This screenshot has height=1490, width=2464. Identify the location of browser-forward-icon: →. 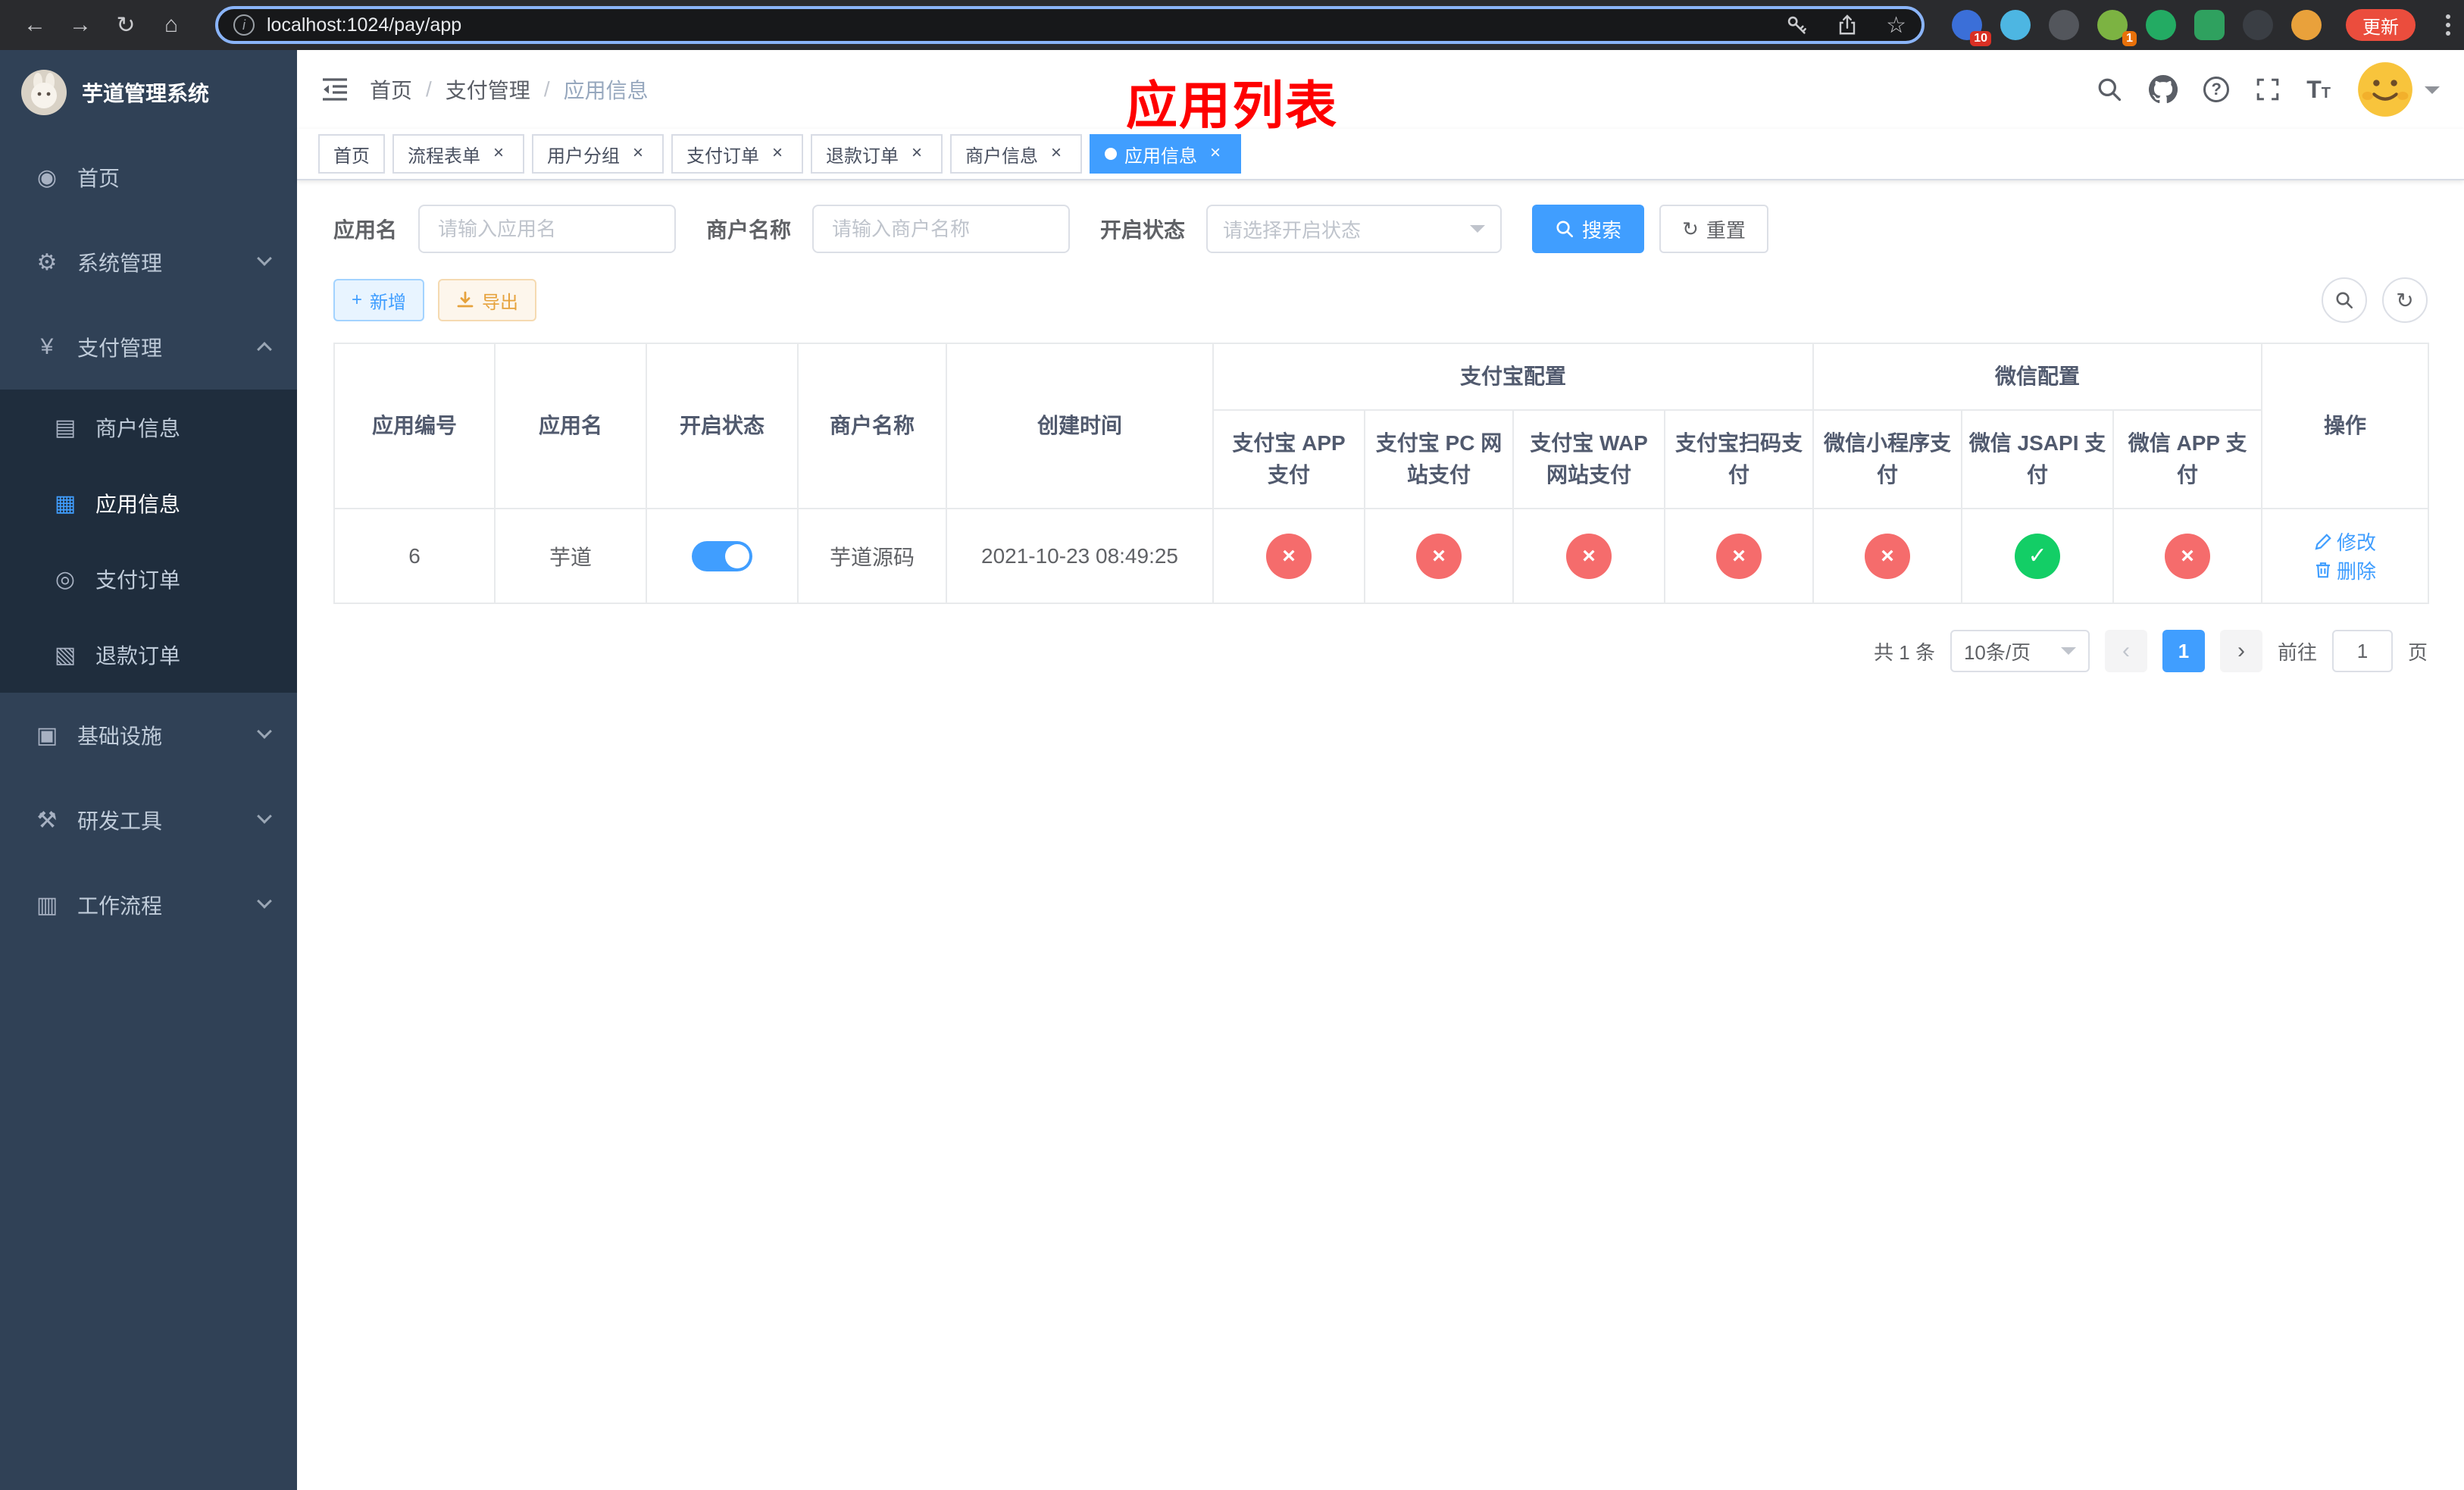
(80, 25).